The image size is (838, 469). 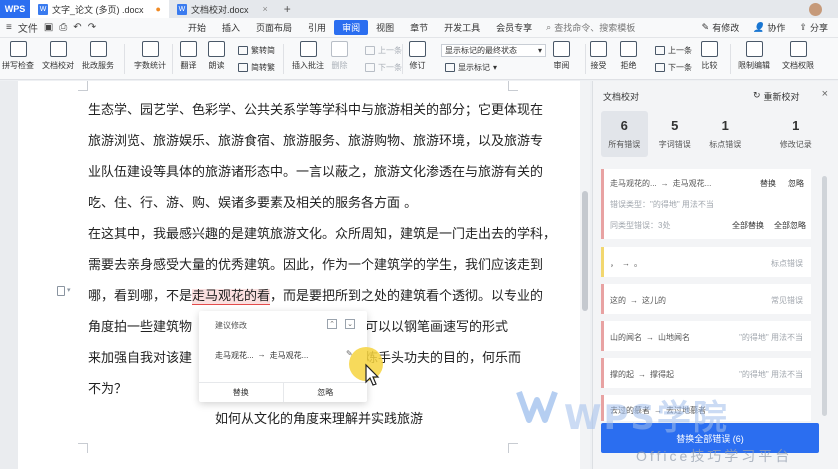 I want to click on error-card: ， →。 标点错误, so click(x=706, y=262).